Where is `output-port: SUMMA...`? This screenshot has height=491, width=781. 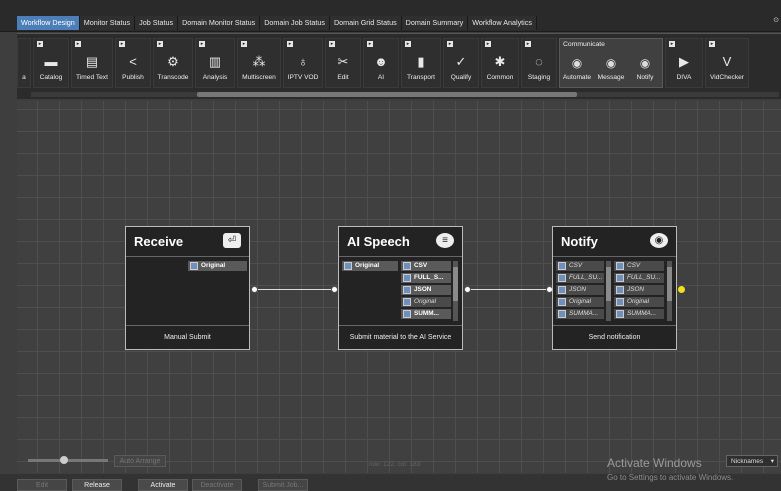
output-port: SUMMA... is located at coordinates (639, 314).